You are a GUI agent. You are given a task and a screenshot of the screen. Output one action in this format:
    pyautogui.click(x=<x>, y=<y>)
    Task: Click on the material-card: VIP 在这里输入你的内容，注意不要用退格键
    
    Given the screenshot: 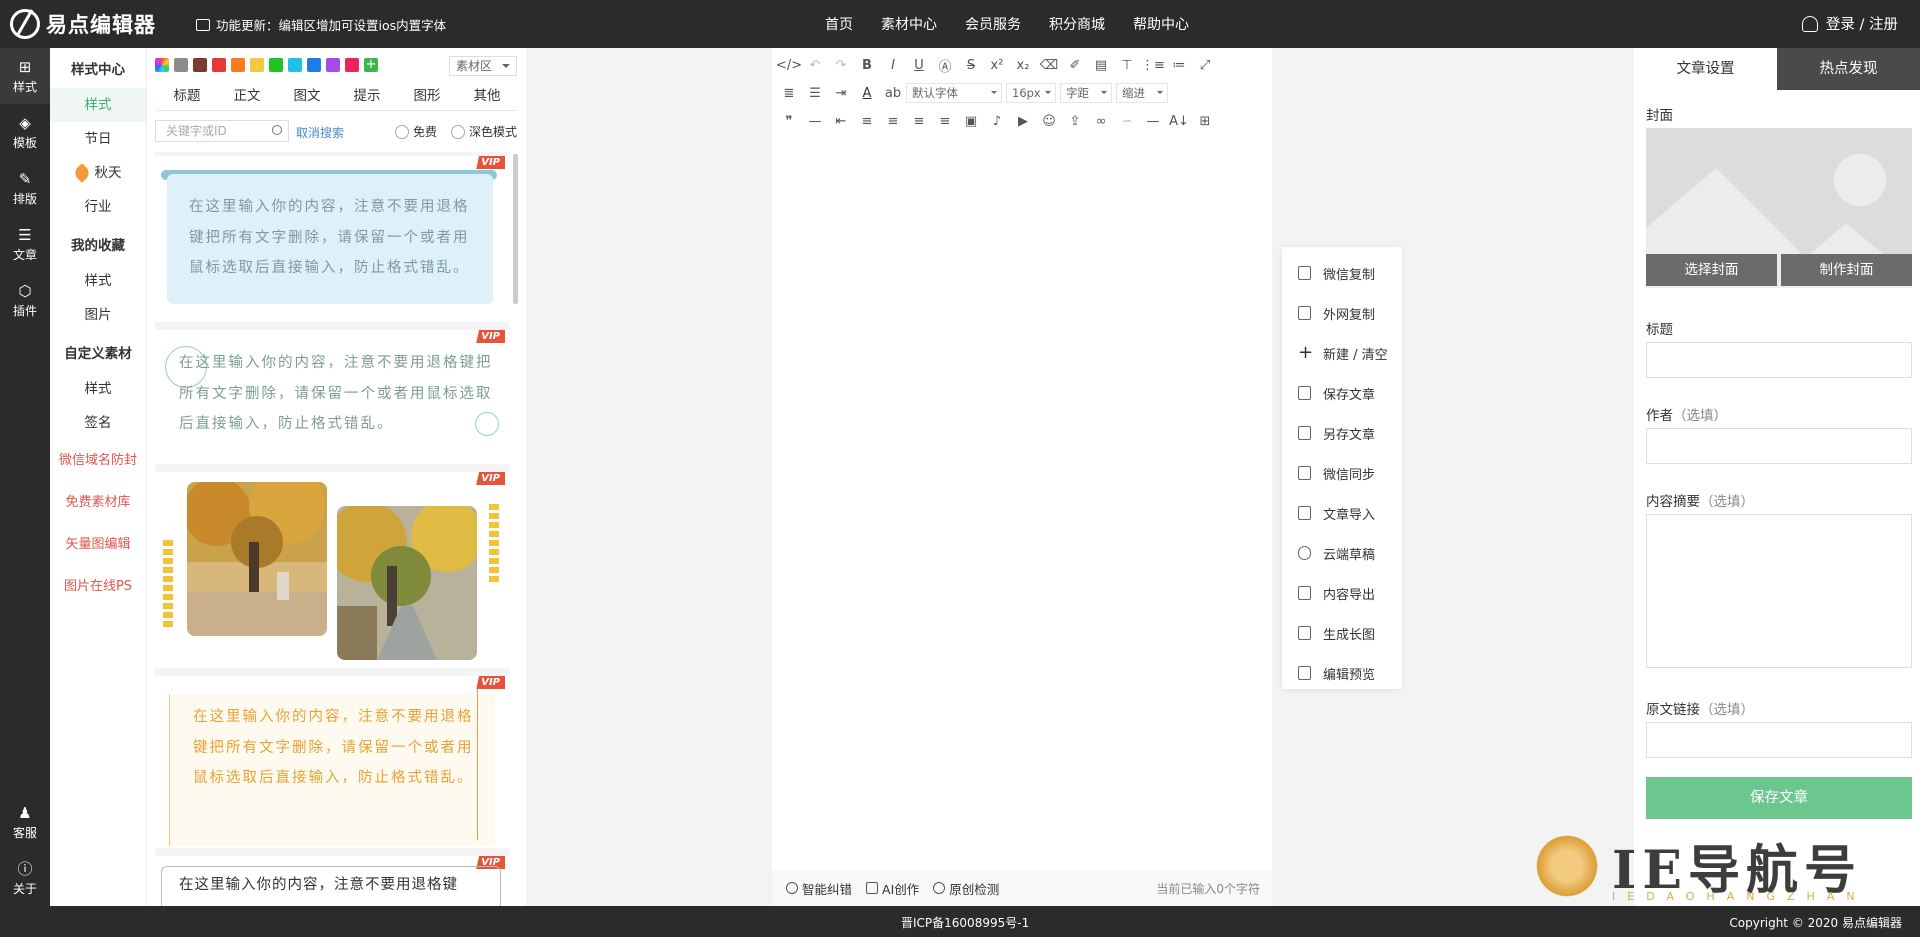 What is the action you would take?
    pyautogui.click(x=332, y=881)
    